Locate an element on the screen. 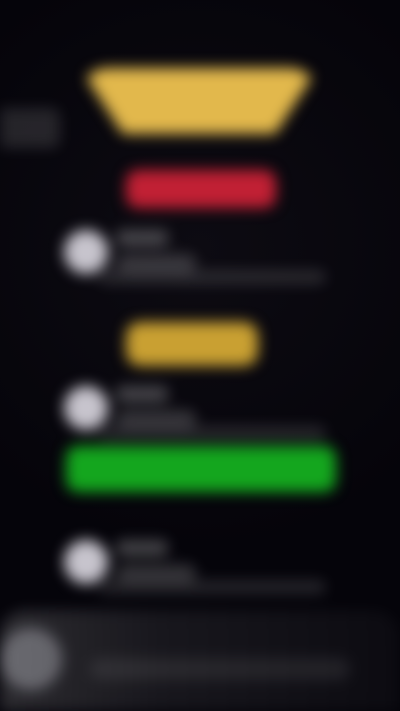 This screenshot has width=400, height=711. bottom-card is located at coordinates (200, 660).